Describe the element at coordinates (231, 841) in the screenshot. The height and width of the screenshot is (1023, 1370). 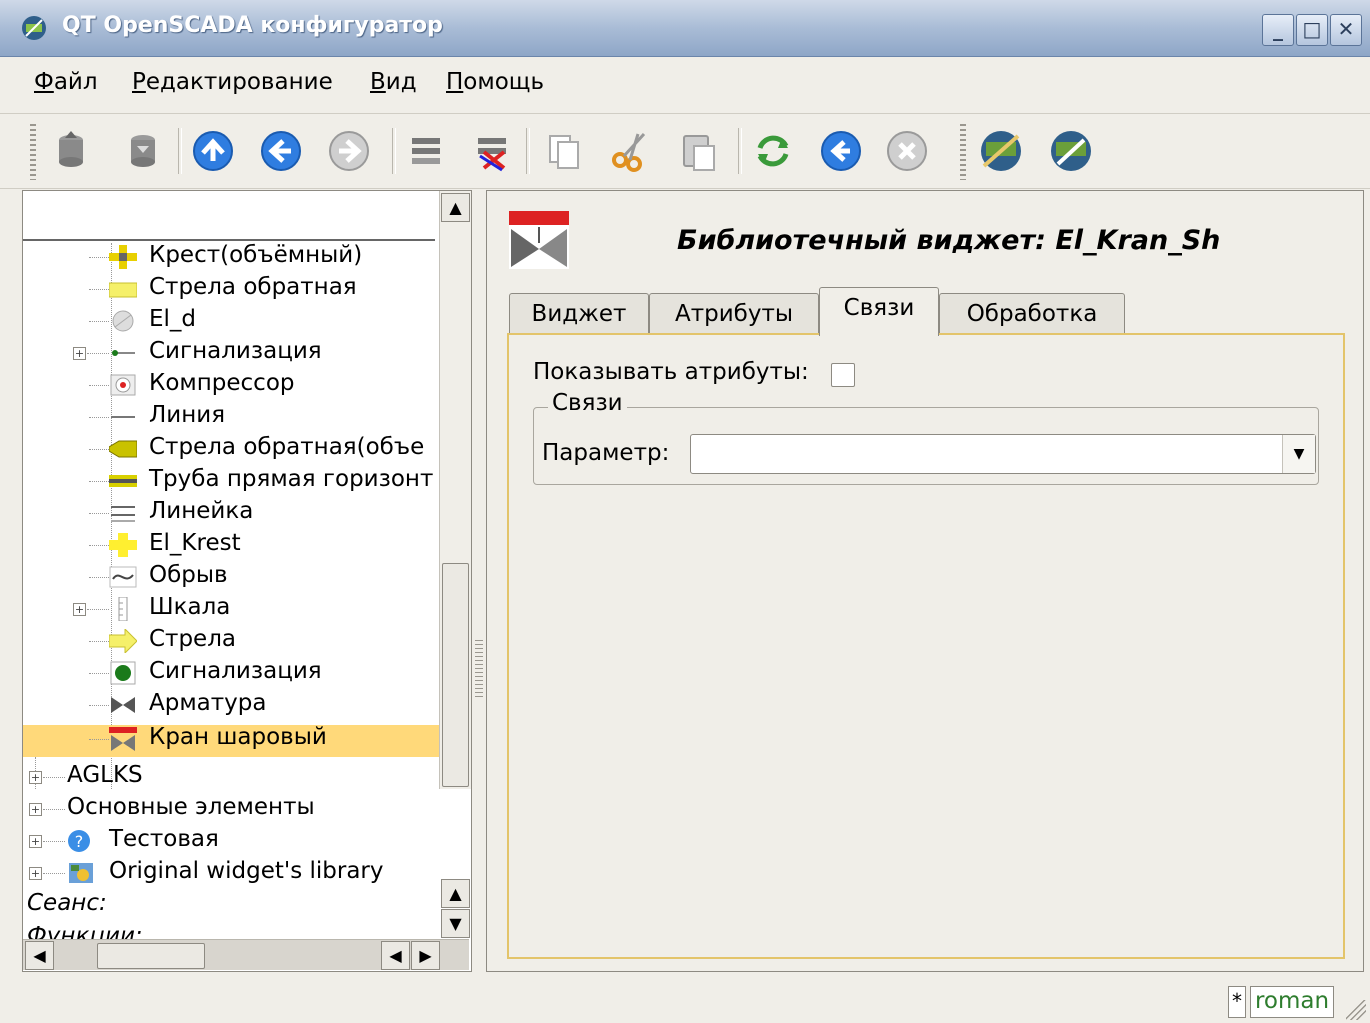
I see `tree-root-item: + ? Тестовая` at that location.